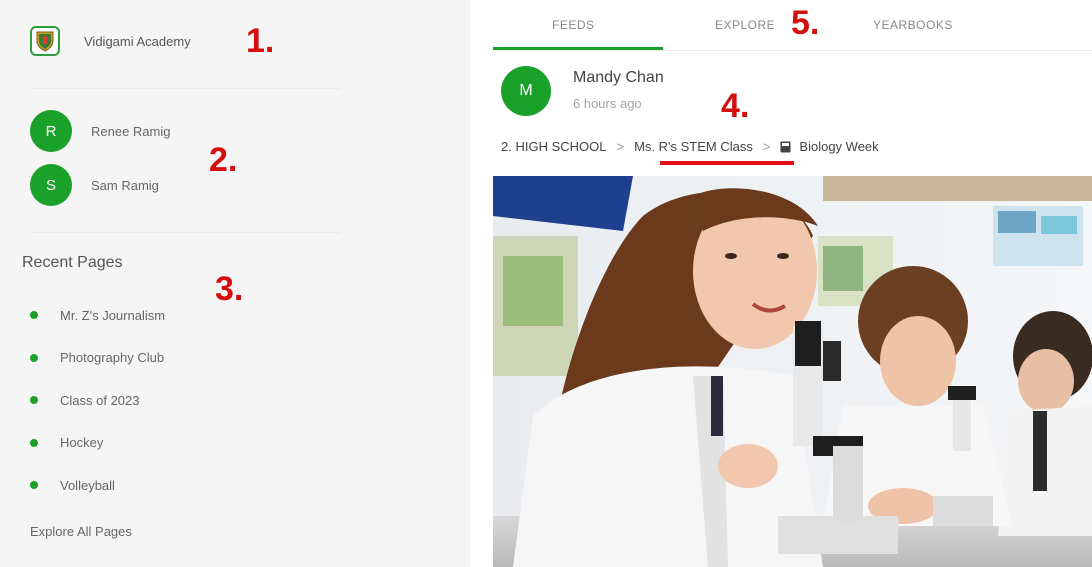 The height and width of the screenshot is (567, 1092). Describe the element at coordinates (913, 25) in the screenshot. I see `tab-yearbooks: YEARBOOKS` at that location.